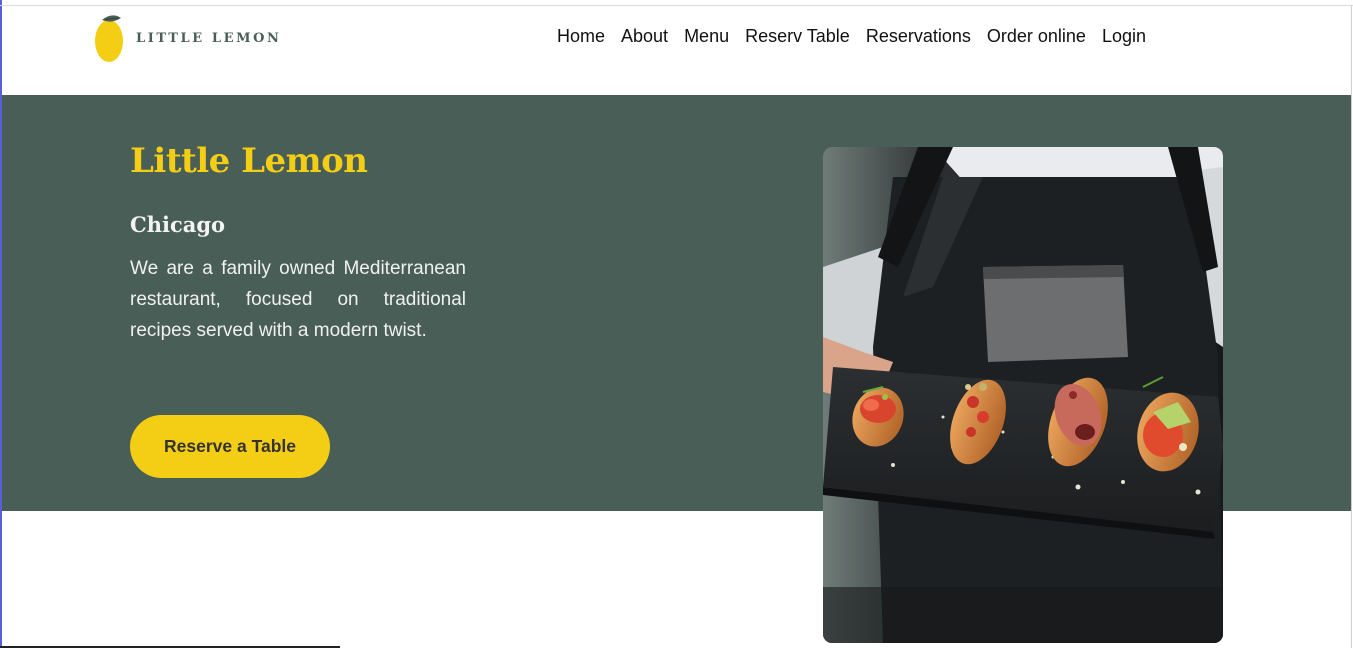 The image size is (1353, 648). I want to click on logo-text: LITTLE LEMON, so click(209, 38).